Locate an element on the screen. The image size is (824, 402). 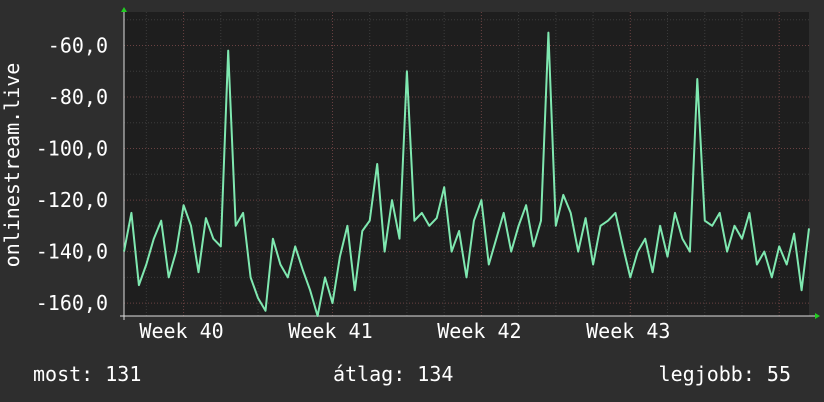
y-tick-label: -140,0 is located at coordinates (72, 252).